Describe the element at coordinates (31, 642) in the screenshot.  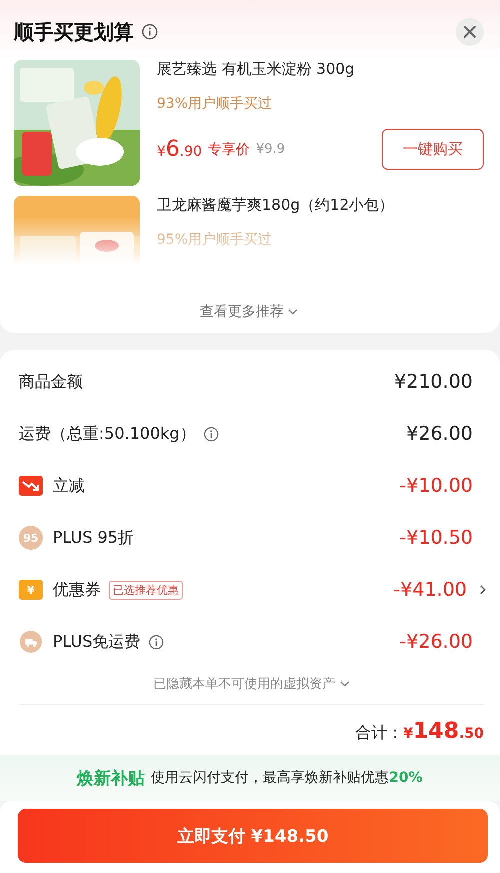
I see `truck-icon` at that location.